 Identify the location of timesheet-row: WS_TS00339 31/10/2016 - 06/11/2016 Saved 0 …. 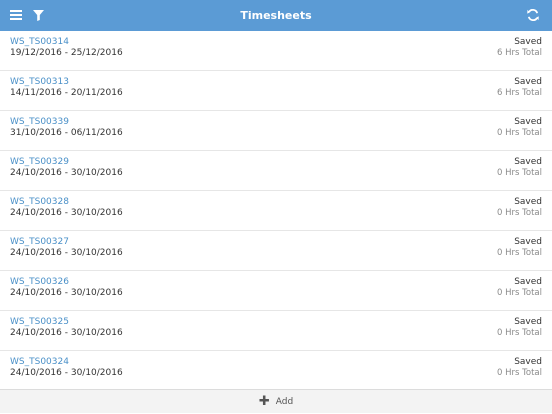
(276, 131).